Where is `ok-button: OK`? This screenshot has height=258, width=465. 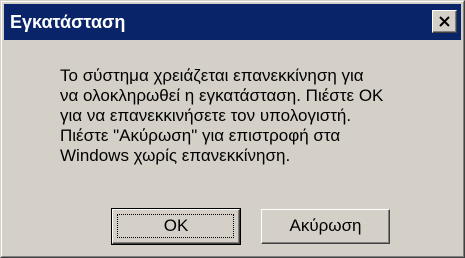
ok-button: OK is located at coordinates (176, 226).